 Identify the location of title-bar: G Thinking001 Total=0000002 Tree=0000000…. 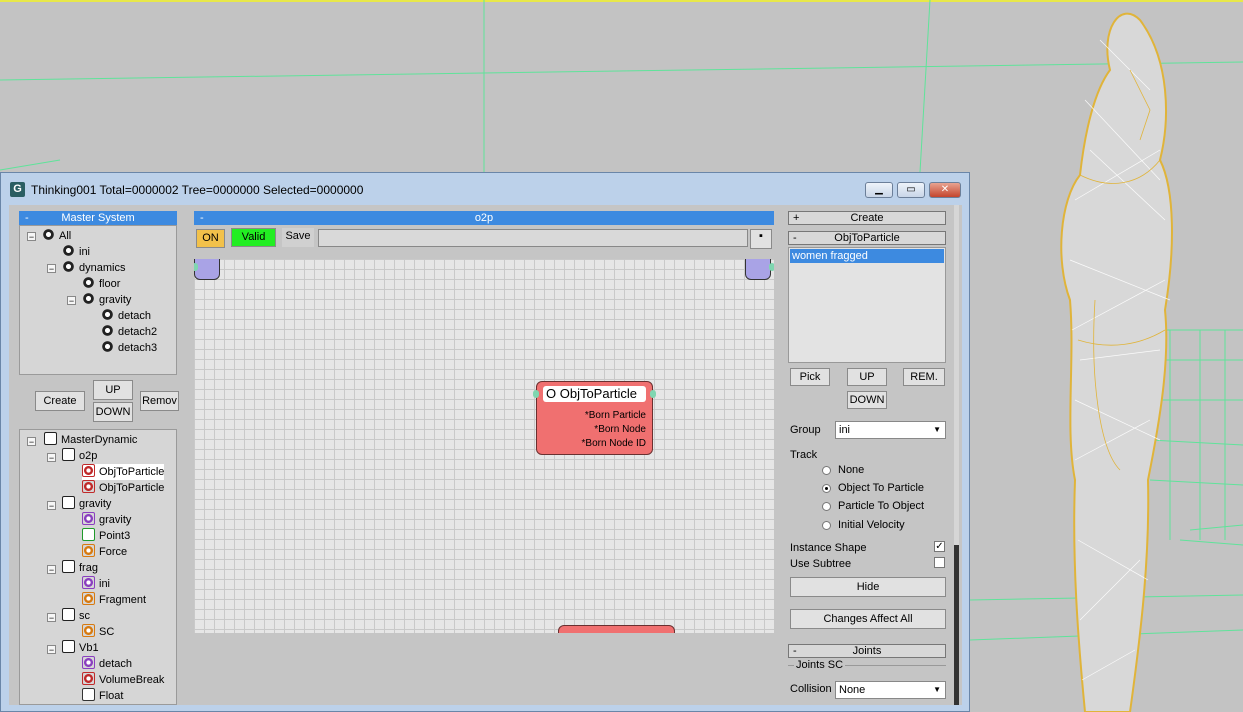
(485, 189).